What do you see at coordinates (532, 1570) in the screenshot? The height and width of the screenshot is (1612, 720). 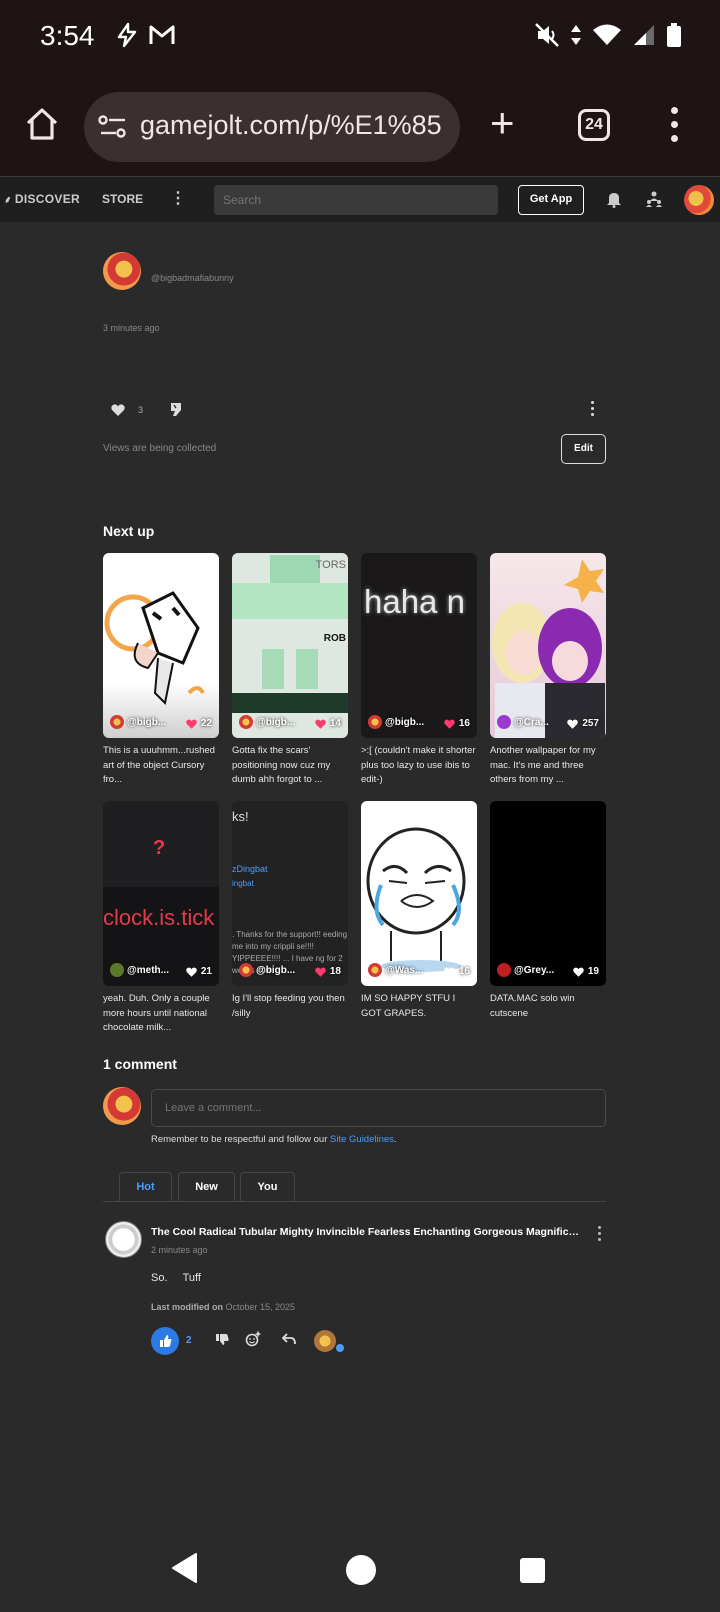 I see `recents-button` at bounding box center [532, 1570].